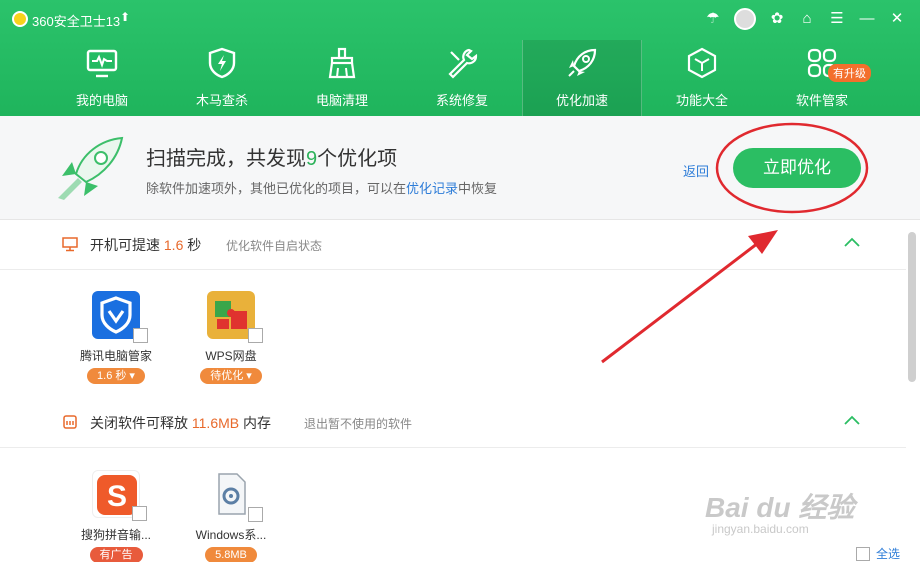  Describe the element at coordinates (342, 63) in the screenshot. I see `broom-icon` at that location.